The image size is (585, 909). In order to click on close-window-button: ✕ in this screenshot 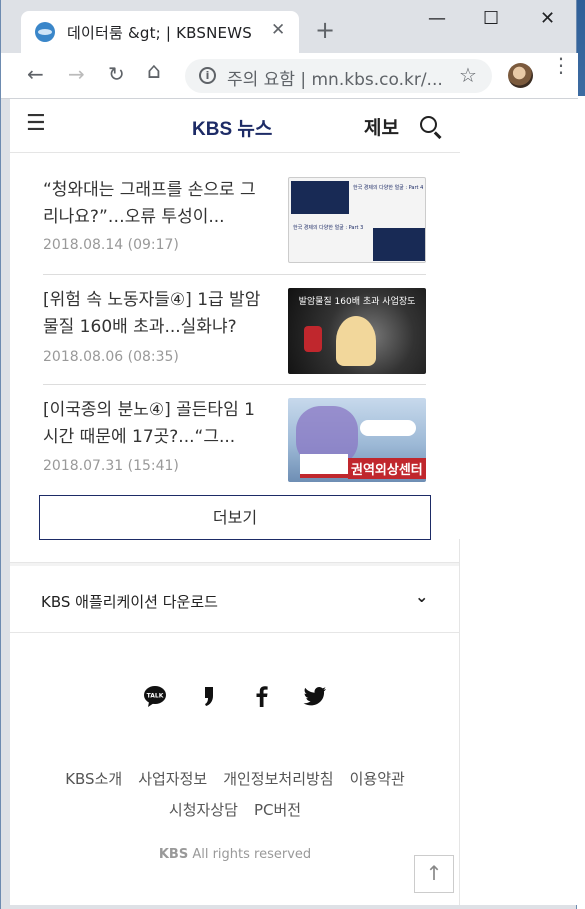, I will do `click(547, 18)`.